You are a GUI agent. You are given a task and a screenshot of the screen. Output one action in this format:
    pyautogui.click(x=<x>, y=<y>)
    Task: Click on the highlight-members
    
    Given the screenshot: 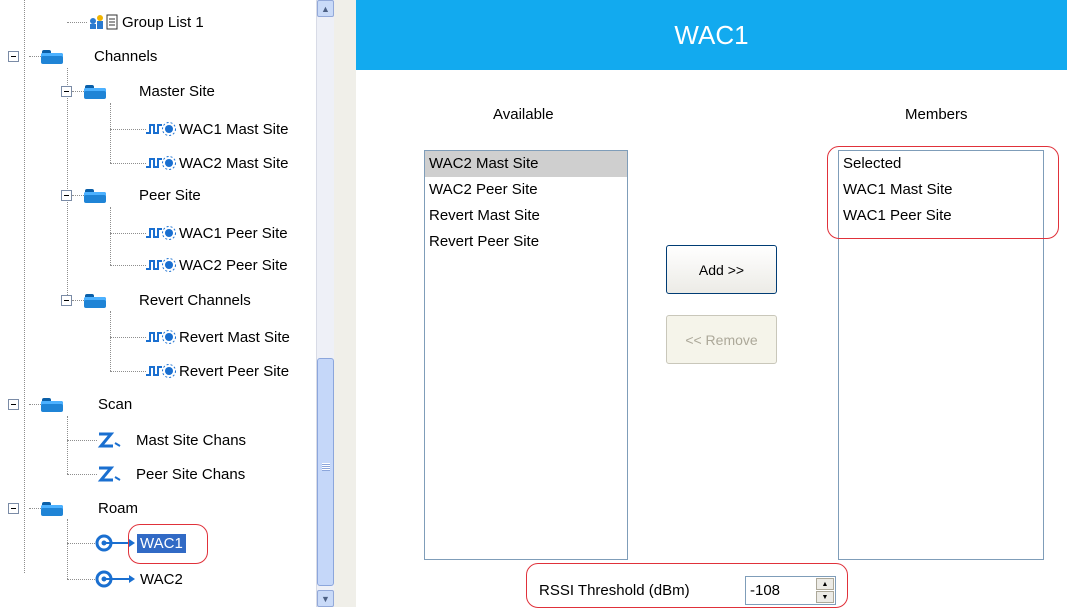 What is the action you would take?
    pyautogui.click(x=943, y=192)
    